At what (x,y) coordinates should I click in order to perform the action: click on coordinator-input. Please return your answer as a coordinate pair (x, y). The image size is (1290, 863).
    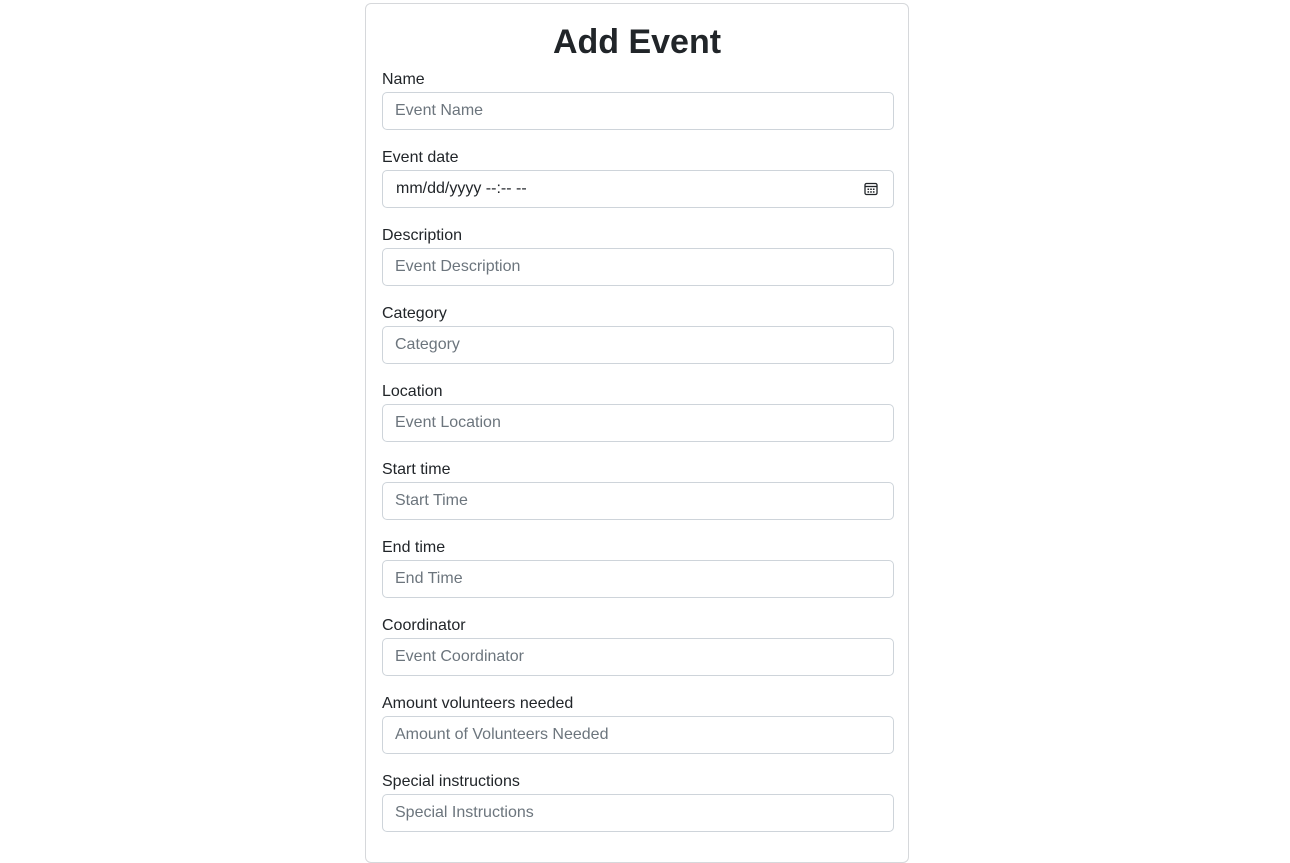
    Looking at the image, I should click on (638, 657).